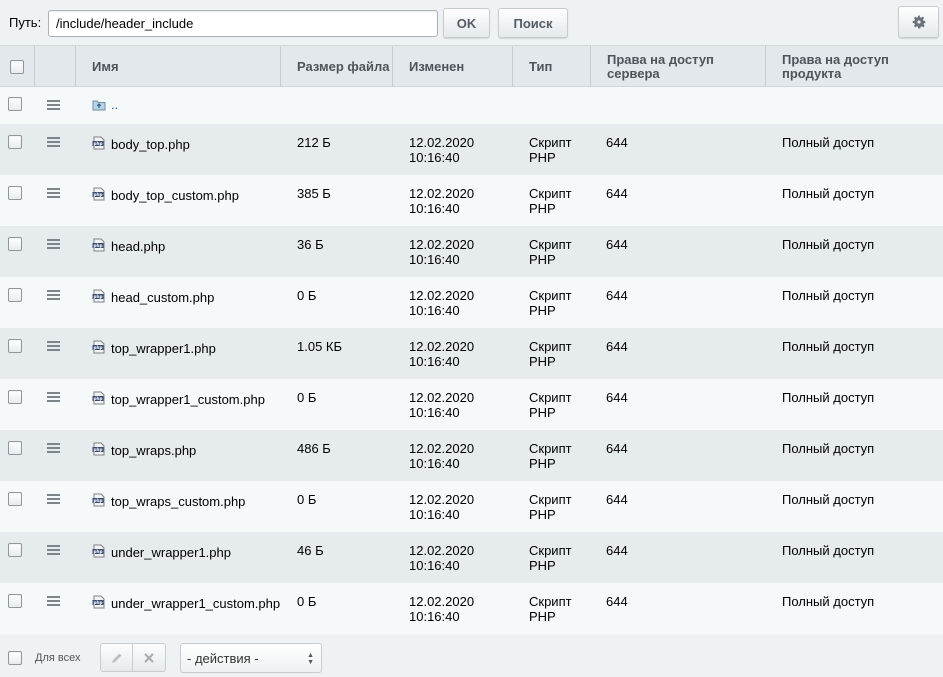 This screenshot has height=677, width=943. Describe the element at coordinates (453, 66) in the screenshot. I see `header-modified: Изменен` at that location.